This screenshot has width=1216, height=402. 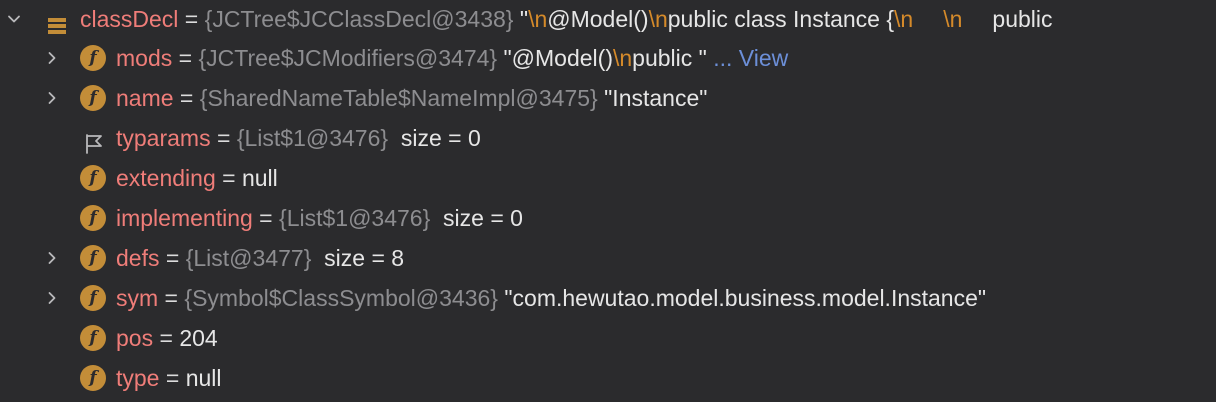 I want to click on field-value: size = 8, so click(x=358, y=258).